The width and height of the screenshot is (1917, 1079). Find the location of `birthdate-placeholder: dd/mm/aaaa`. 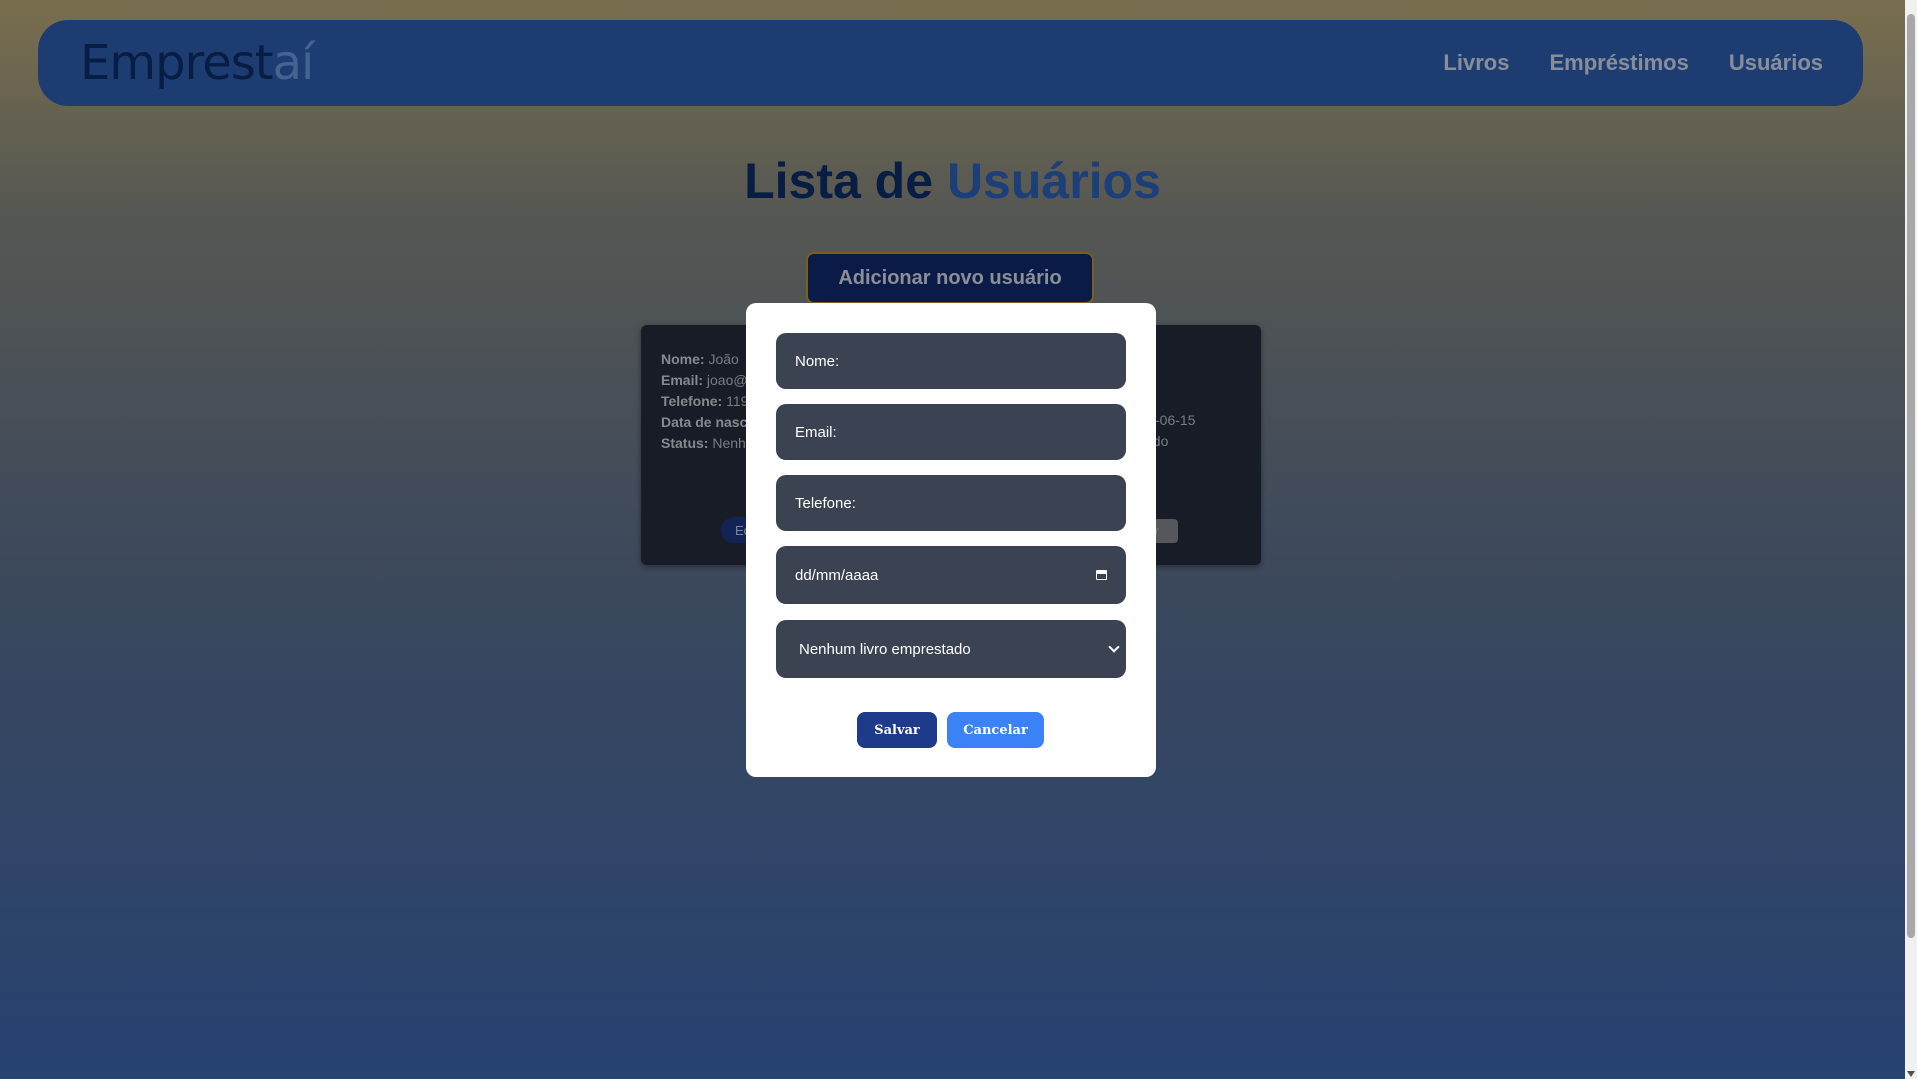

birthdate-placeholder: dd/mm/aaaa is located at coordinates (837, 575).